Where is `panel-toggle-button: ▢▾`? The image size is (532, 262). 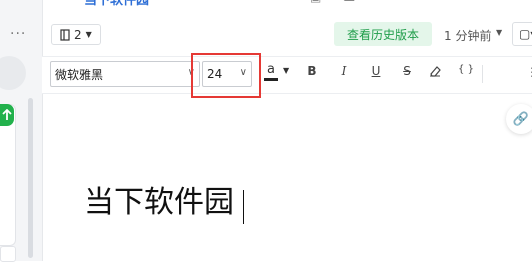
panel-toggle-button: ▢▾ is located at coordinates (522, 34).